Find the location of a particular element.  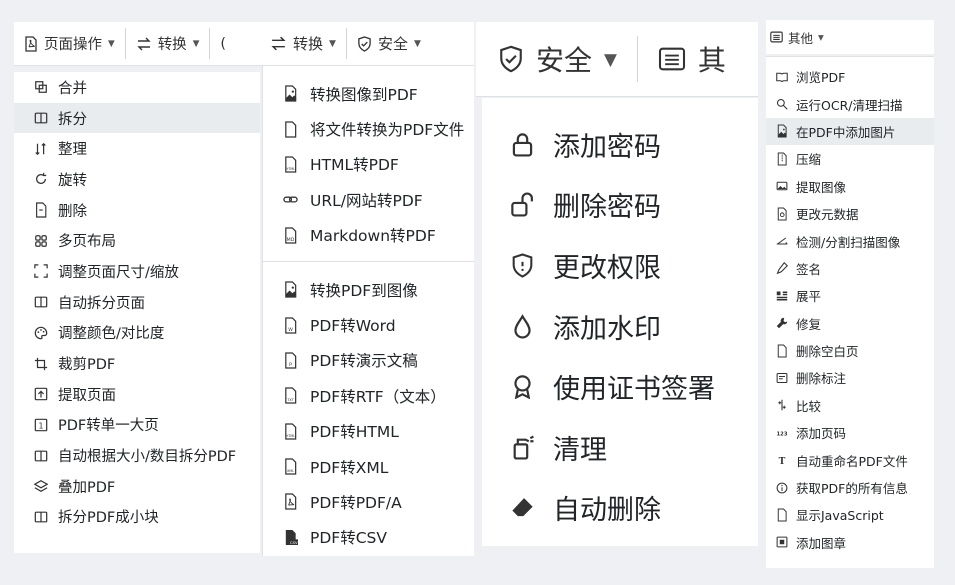

convert-item-label: 转换图像到PDF is located at coordinates (364, 94).